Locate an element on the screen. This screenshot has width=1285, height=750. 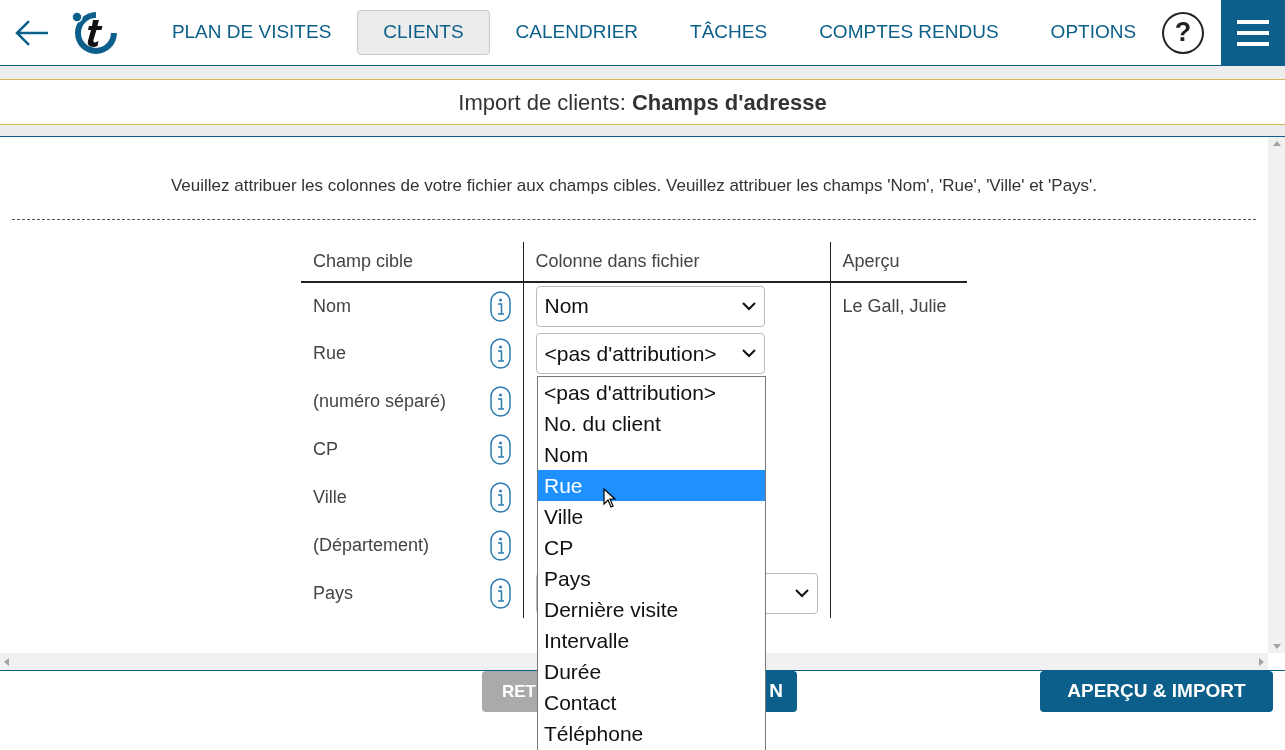
column-header: Champ cible is located at coordinates (363, 260).